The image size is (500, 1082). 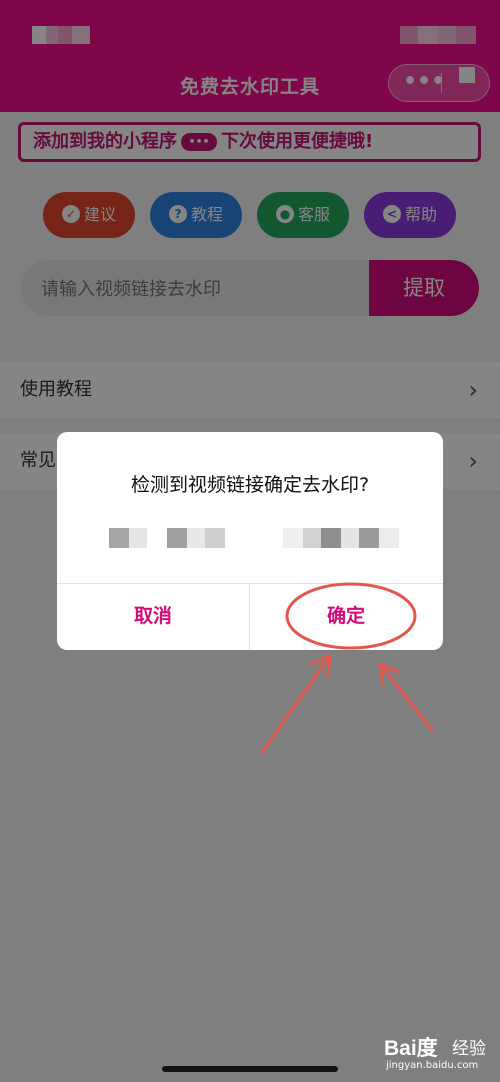 I want to click on highlight-circle, so click(x=351, y=616).